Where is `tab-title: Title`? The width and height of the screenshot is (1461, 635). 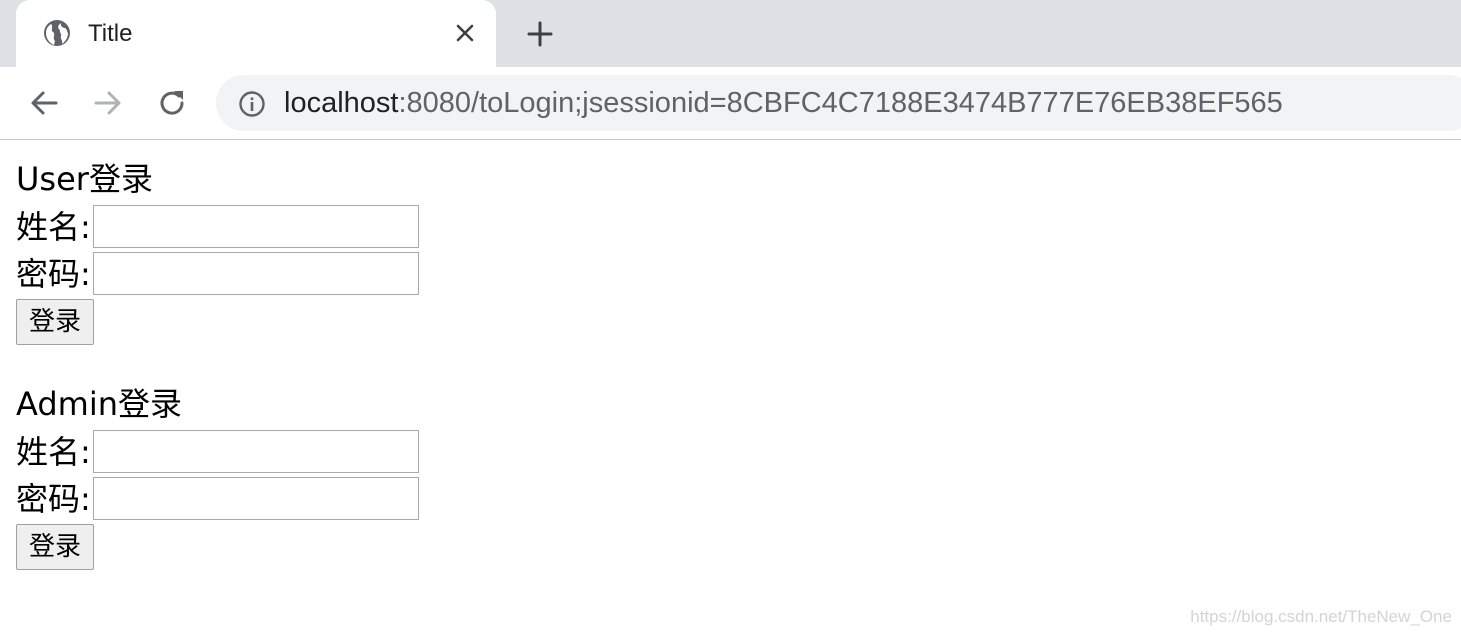 tab-title: Title is located at coordinates (110, 33).